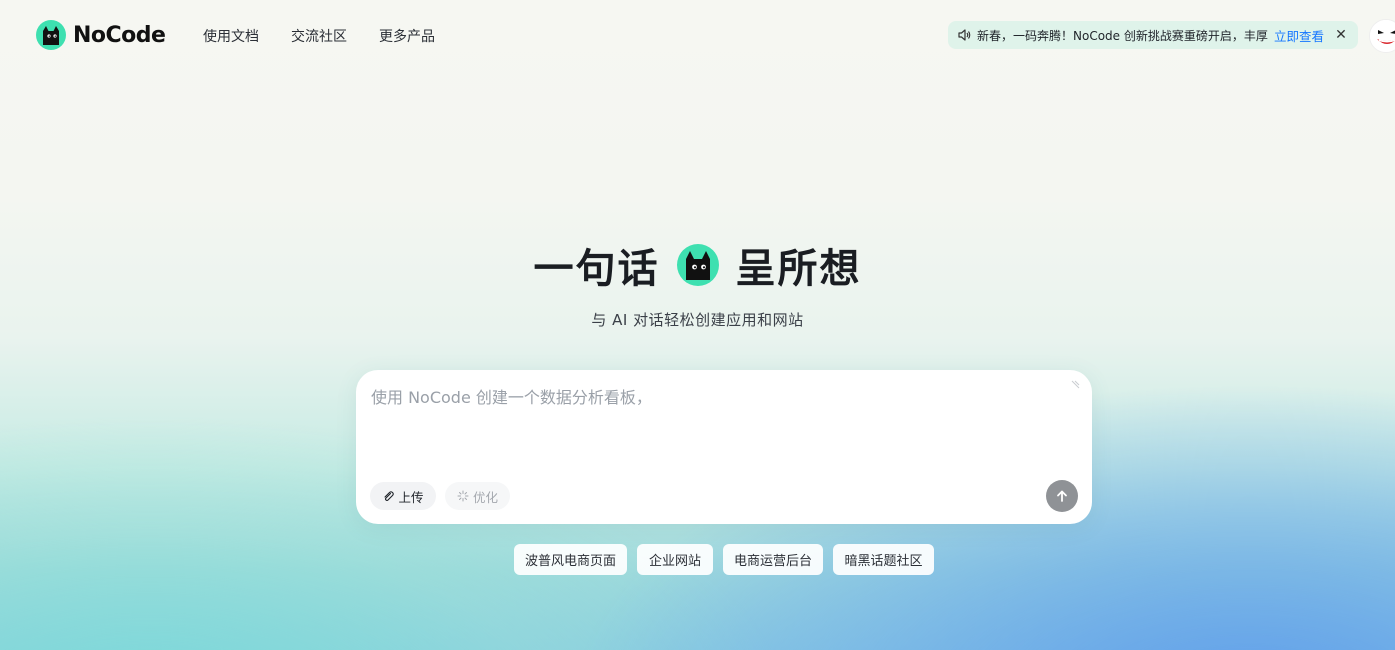  What do you see at coordinates (1075, 385) in the screenshot?
I see `resize-handle-icon` at bounding box center [1075, 385].